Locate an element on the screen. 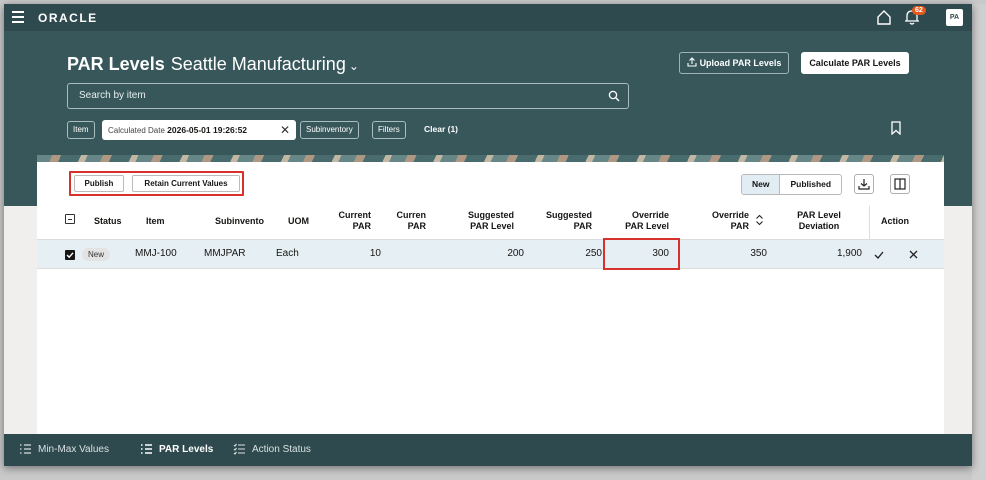 This screenshot has height=480, width=986. col-action: Action is located at coordinates (895, 221).